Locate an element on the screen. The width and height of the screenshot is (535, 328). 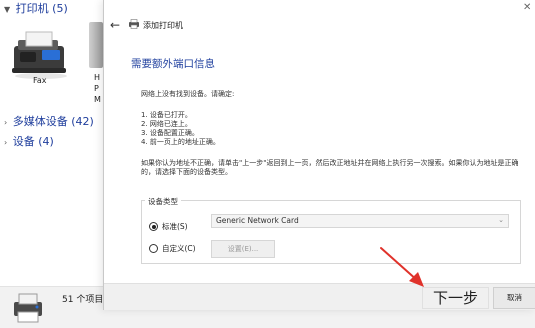
standard-radio: 标准(S) is located at coordinates (168, 226).